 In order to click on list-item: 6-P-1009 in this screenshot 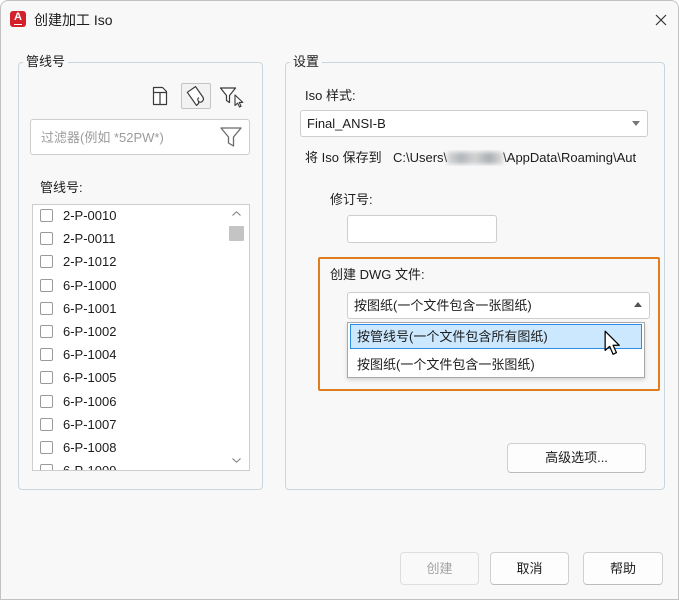, I will do `click(130, 465)`.